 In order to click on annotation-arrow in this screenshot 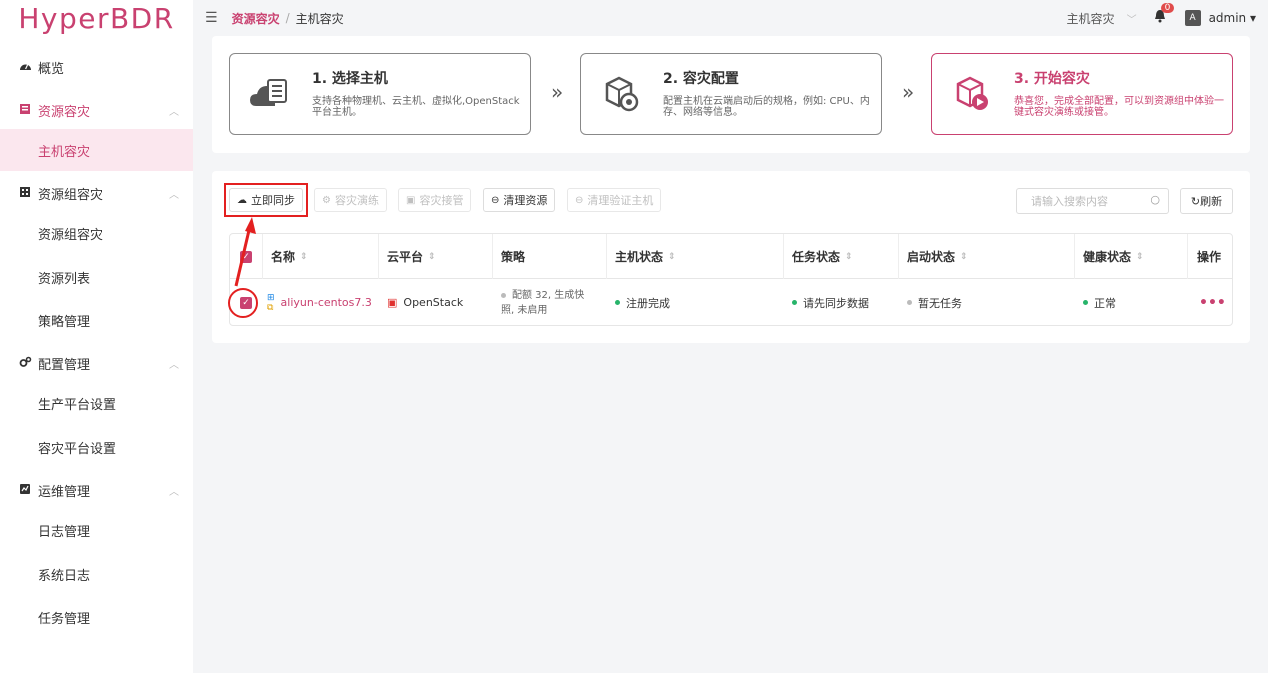, I will do `click(245, 252)`.